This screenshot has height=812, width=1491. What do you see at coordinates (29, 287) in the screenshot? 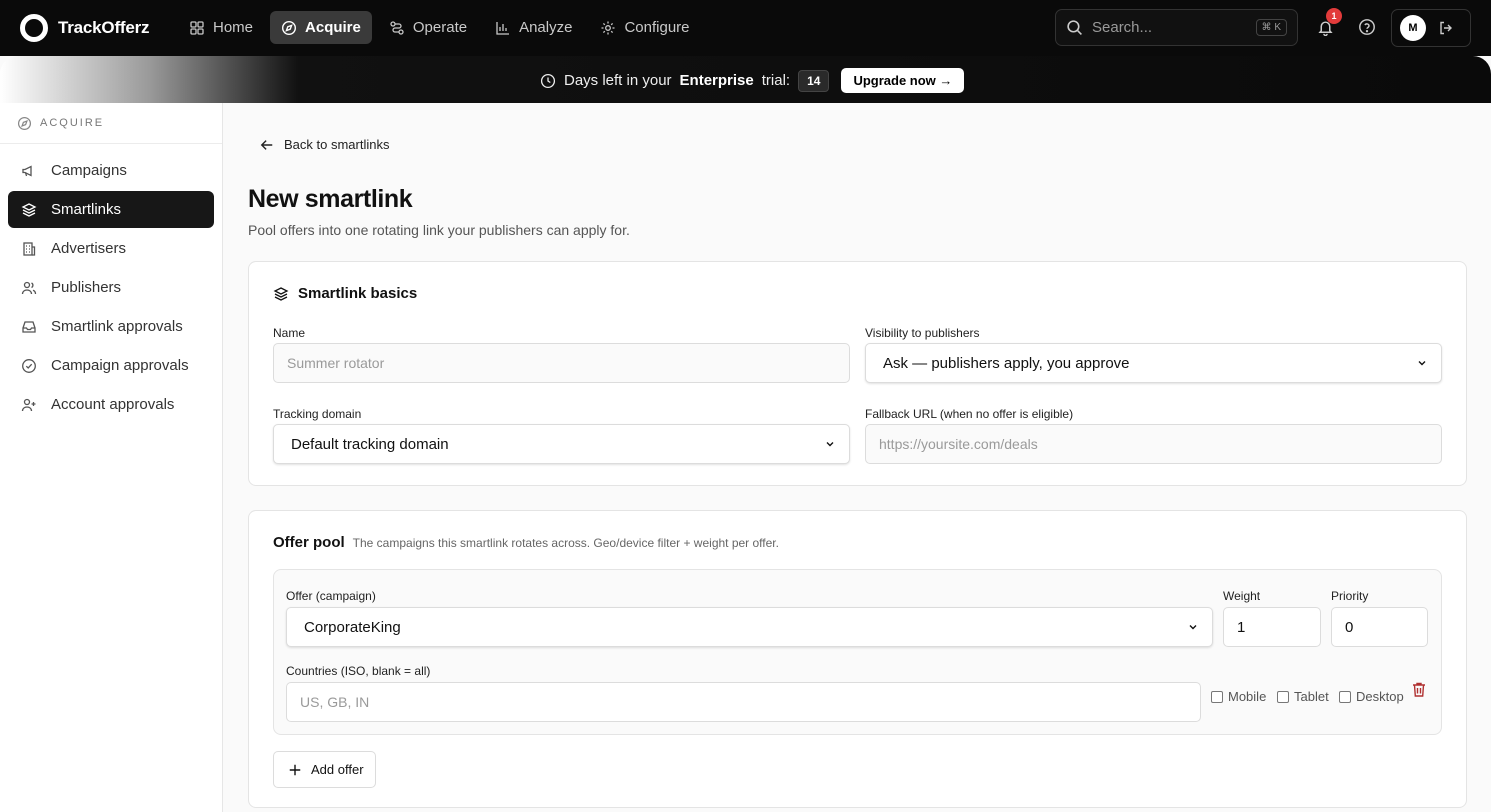
I see `users-icon` at bounding box center [29, 287].